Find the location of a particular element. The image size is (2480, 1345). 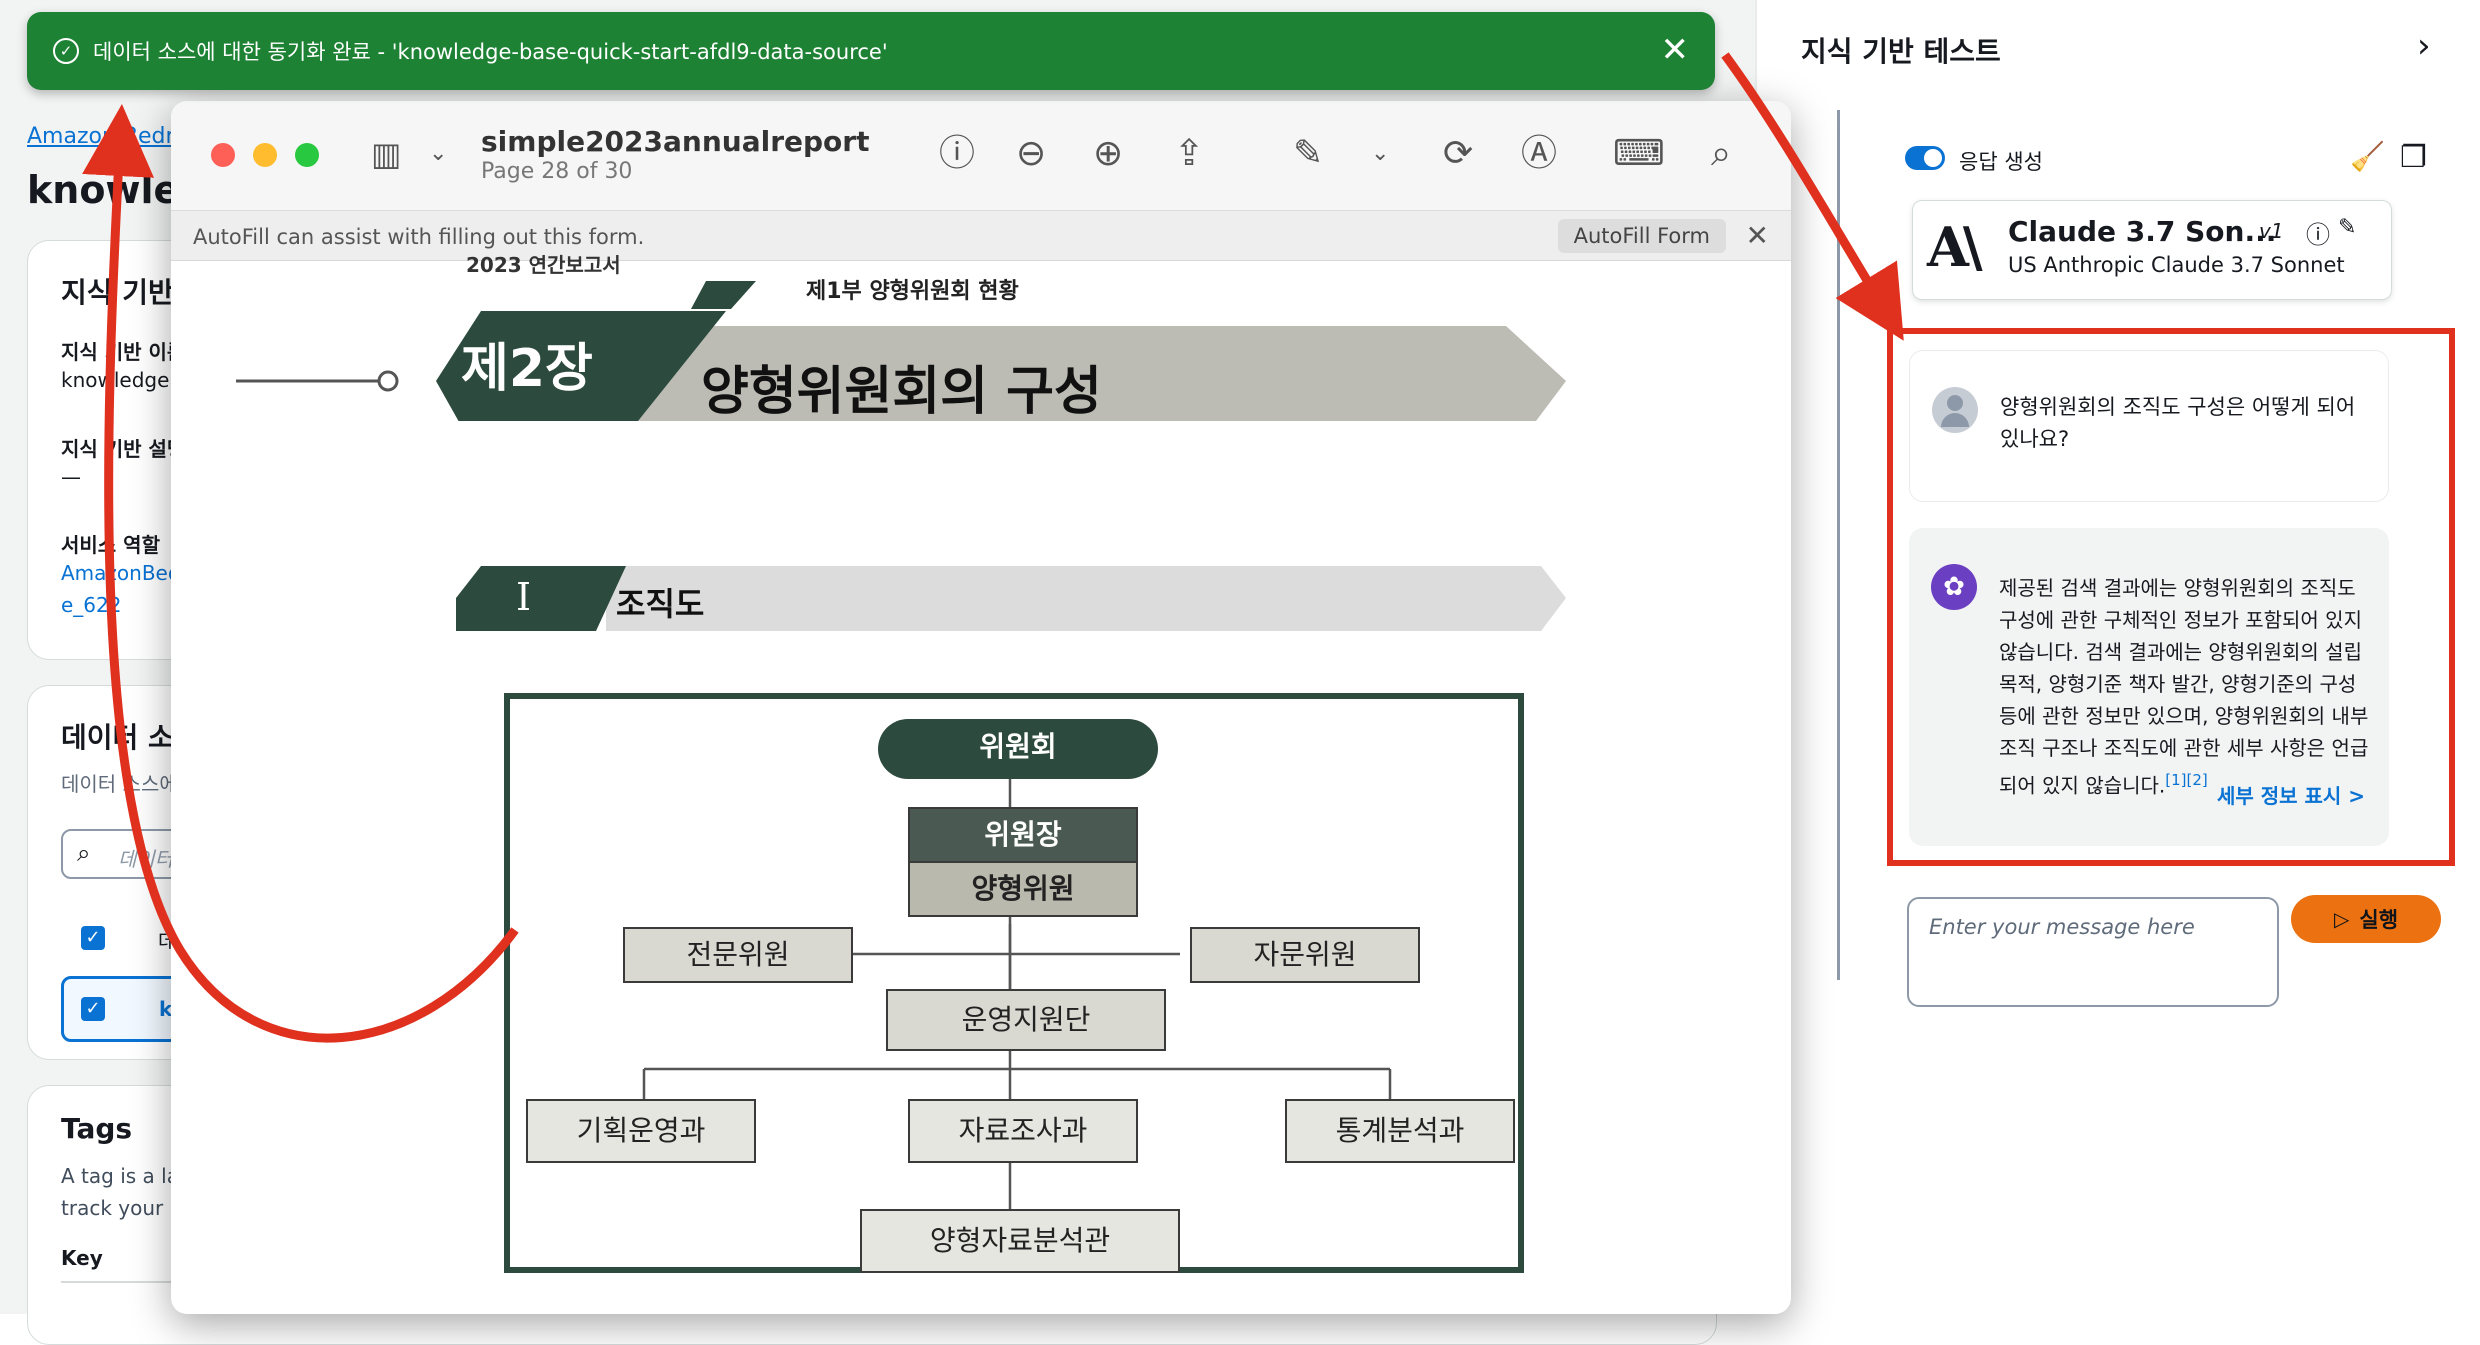

org-expert: 전문위원 is located at coordinates (738, 955).